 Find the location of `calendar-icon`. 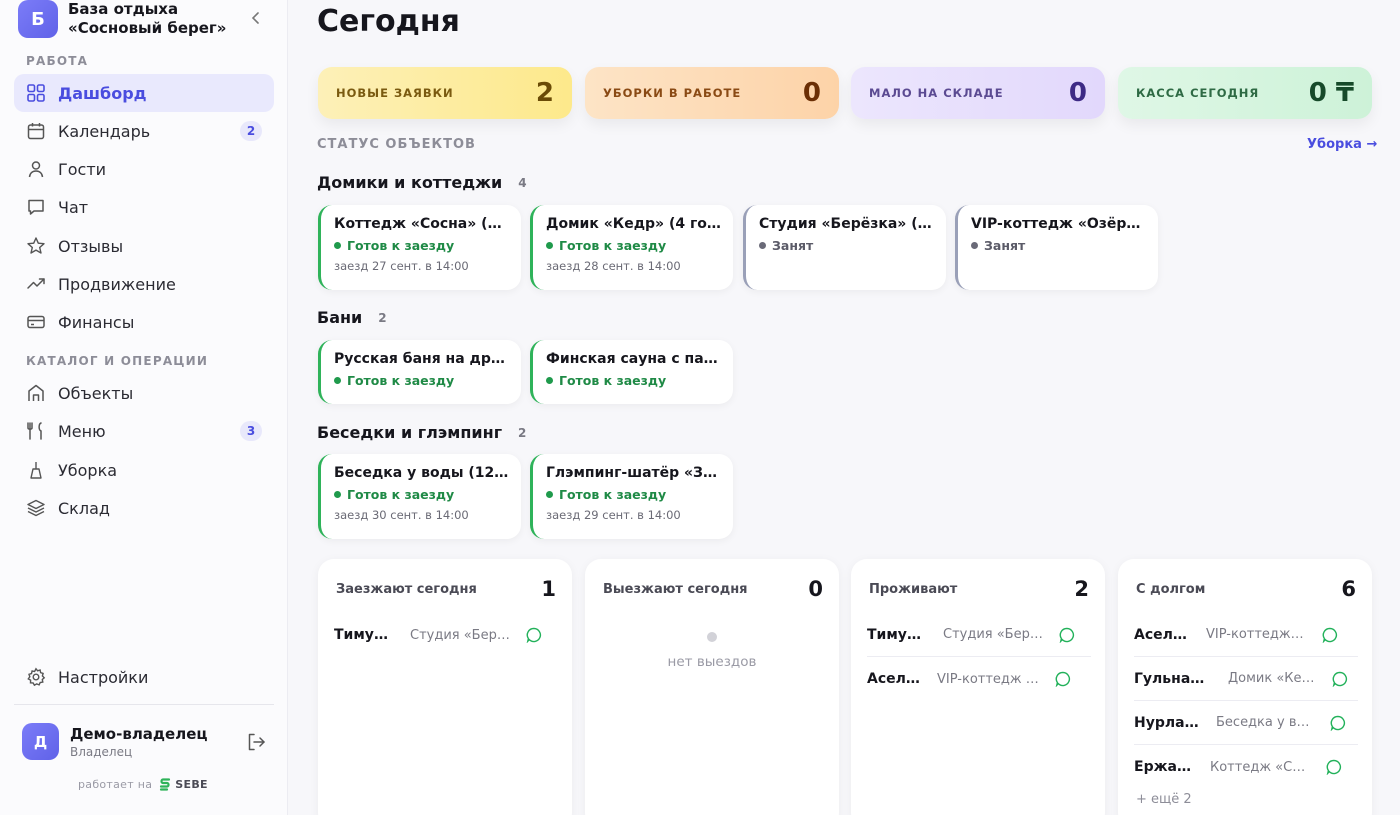

calendar-icon is located at coordinates (36, 131).